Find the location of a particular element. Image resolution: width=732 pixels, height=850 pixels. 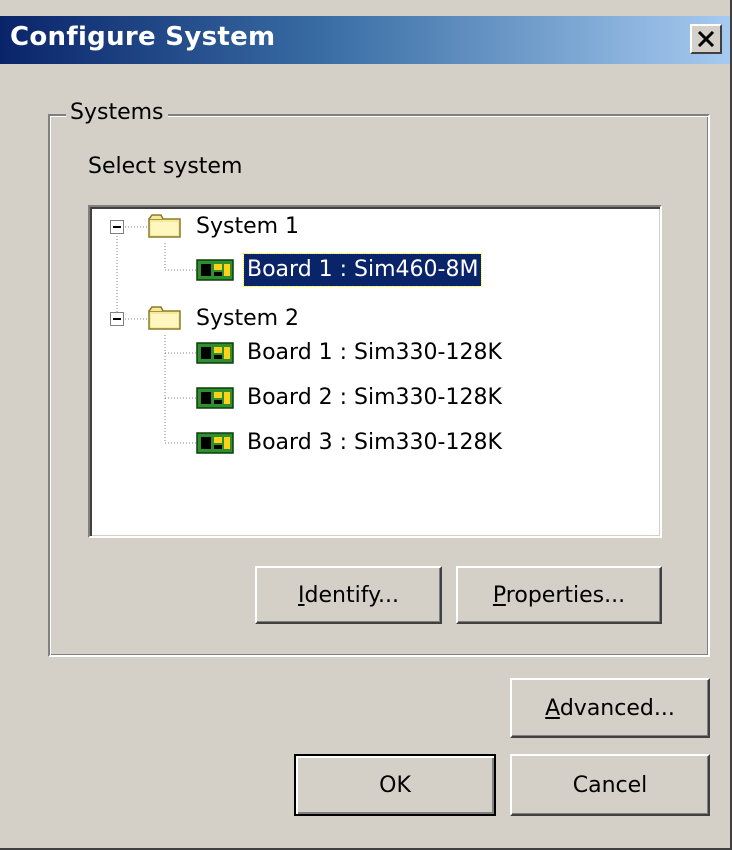

board-label: Board 2 : Sim330-128K is located at coordinates (374, 397).